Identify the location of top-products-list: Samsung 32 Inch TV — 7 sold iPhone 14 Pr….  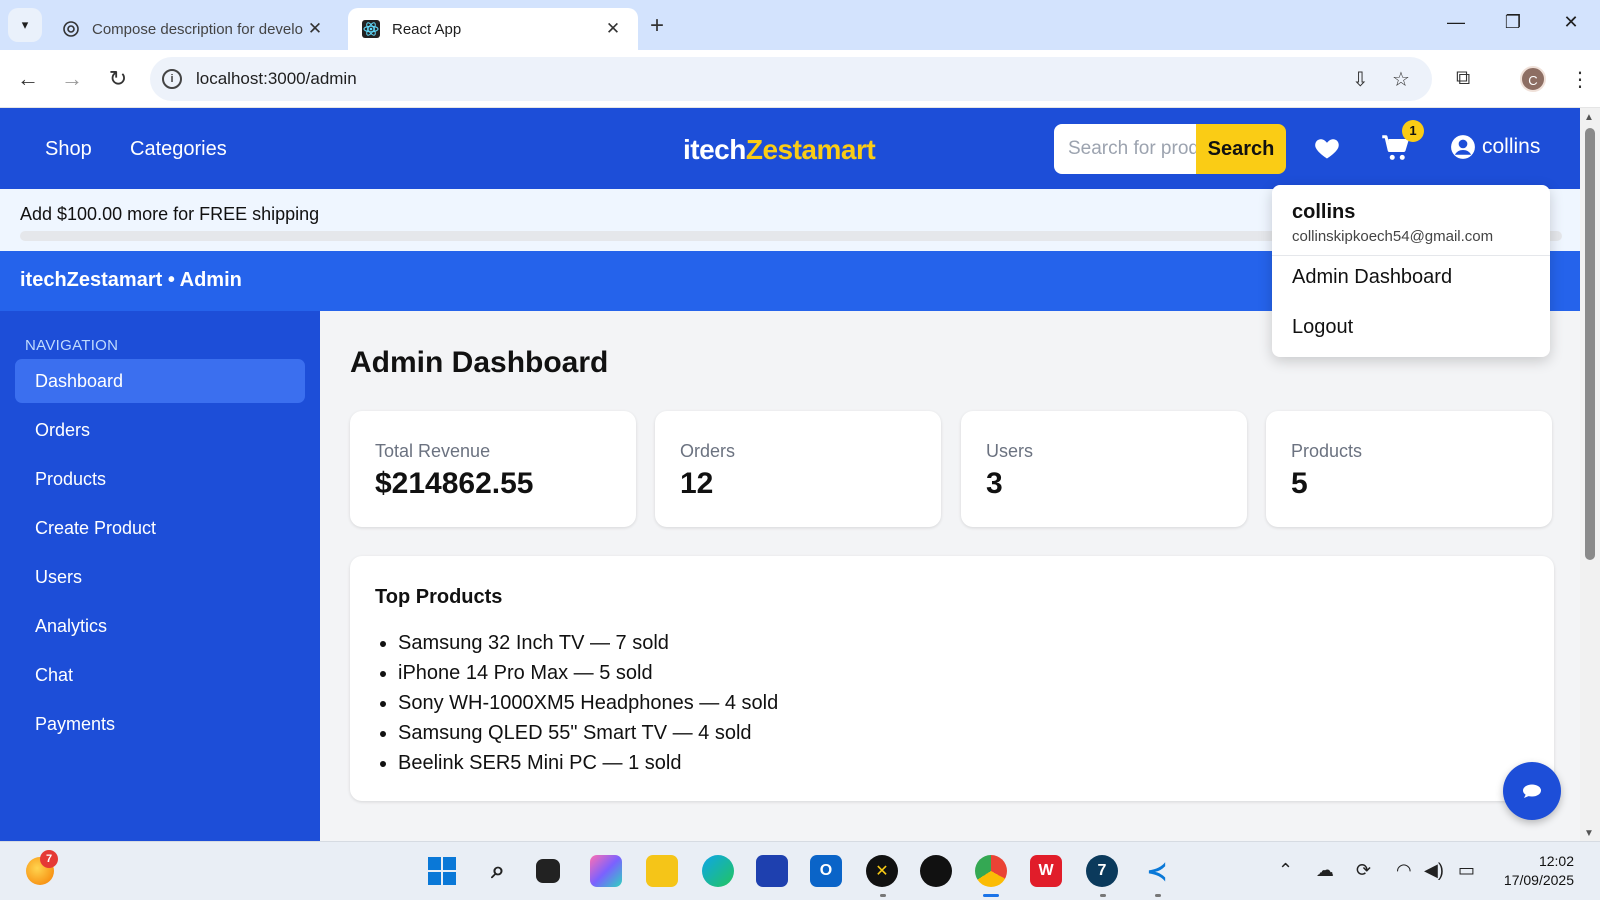
(588, 703).